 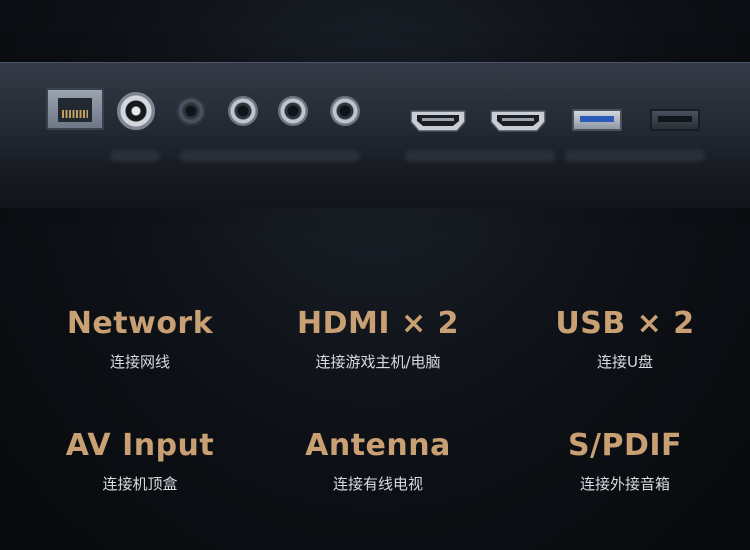 I want to click on feature-title: HDMI × 2, so click(x=378, y=323).